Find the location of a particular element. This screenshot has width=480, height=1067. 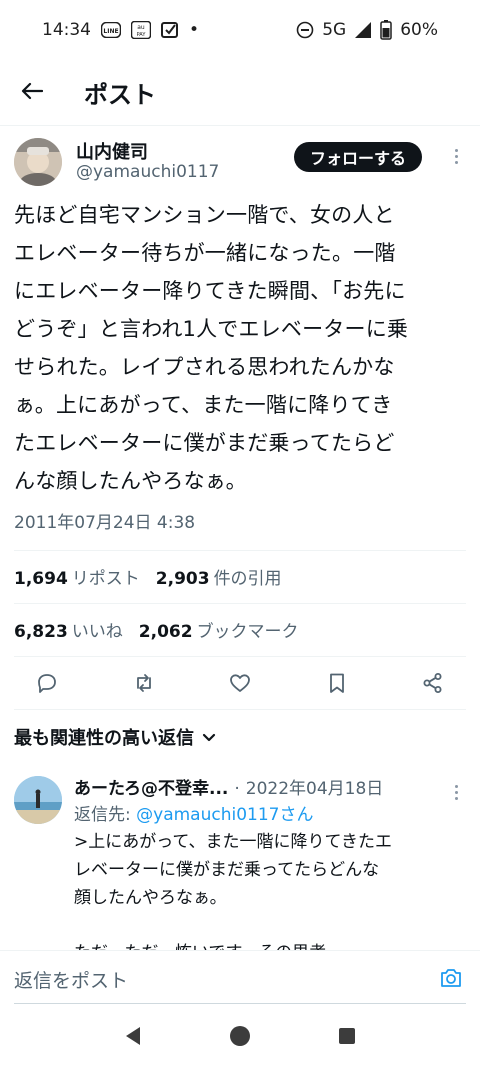

camera-button is located at coordinates (451, 980).